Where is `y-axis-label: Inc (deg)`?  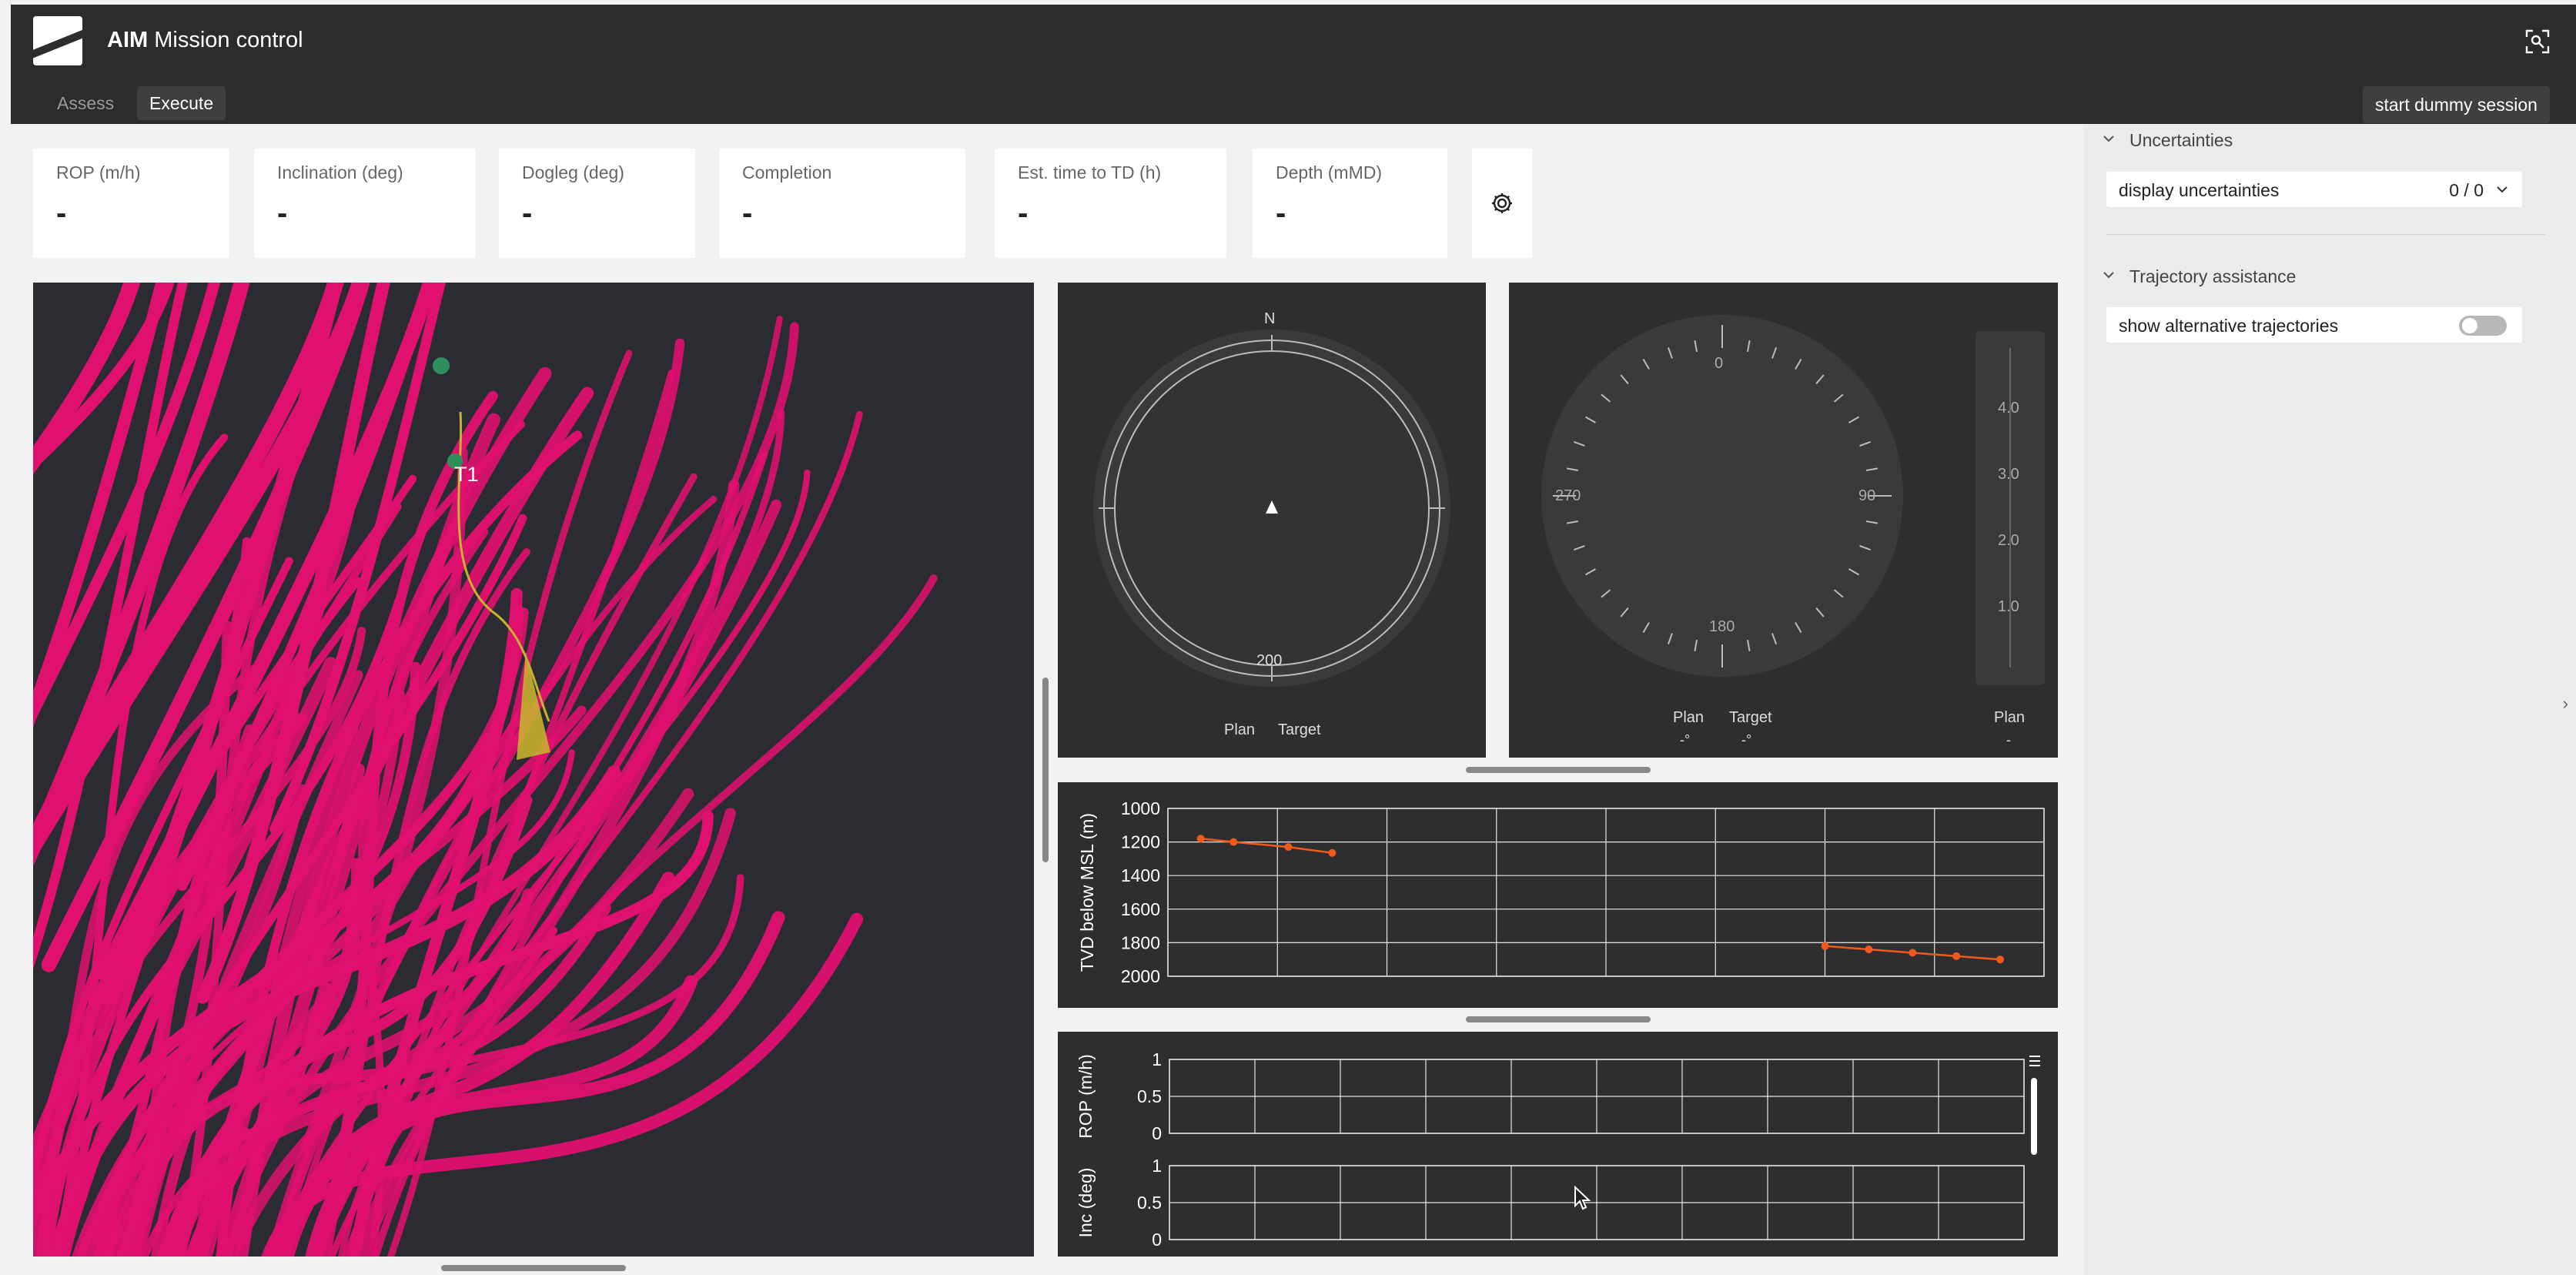
y-axis-label: Inc (deg) is located at coordinates (1086, 1203).